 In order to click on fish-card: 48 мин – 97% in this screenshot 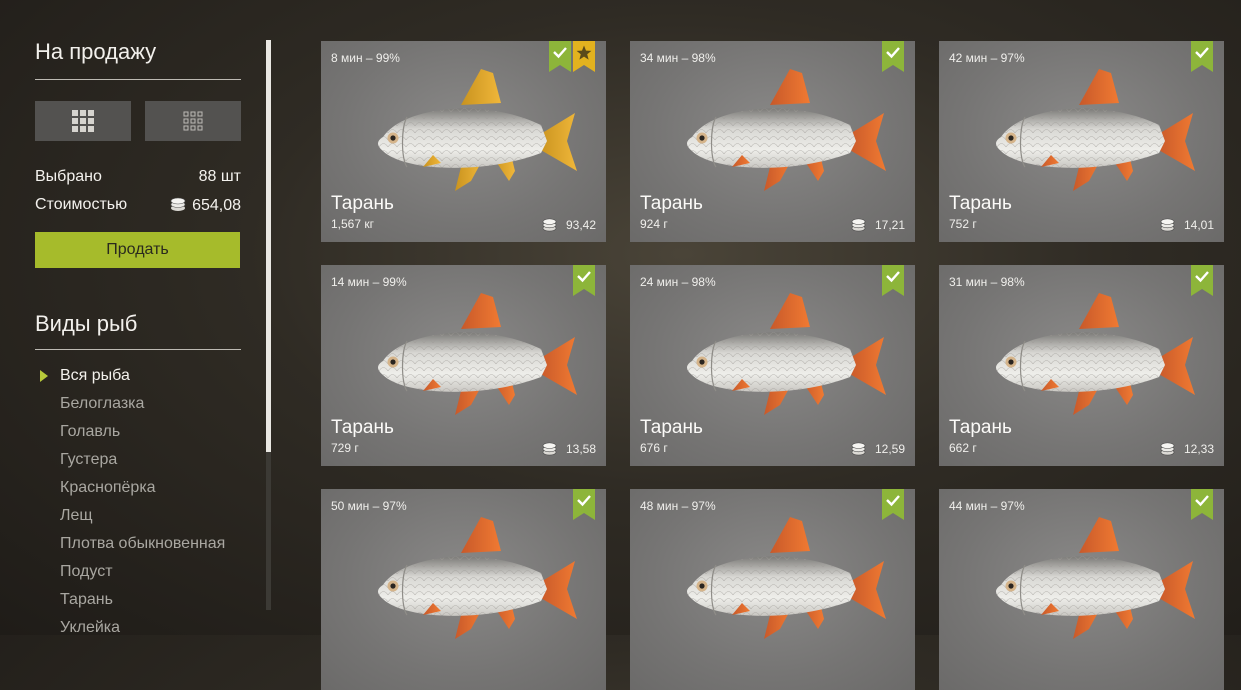, I will do `click(772, 589)`.